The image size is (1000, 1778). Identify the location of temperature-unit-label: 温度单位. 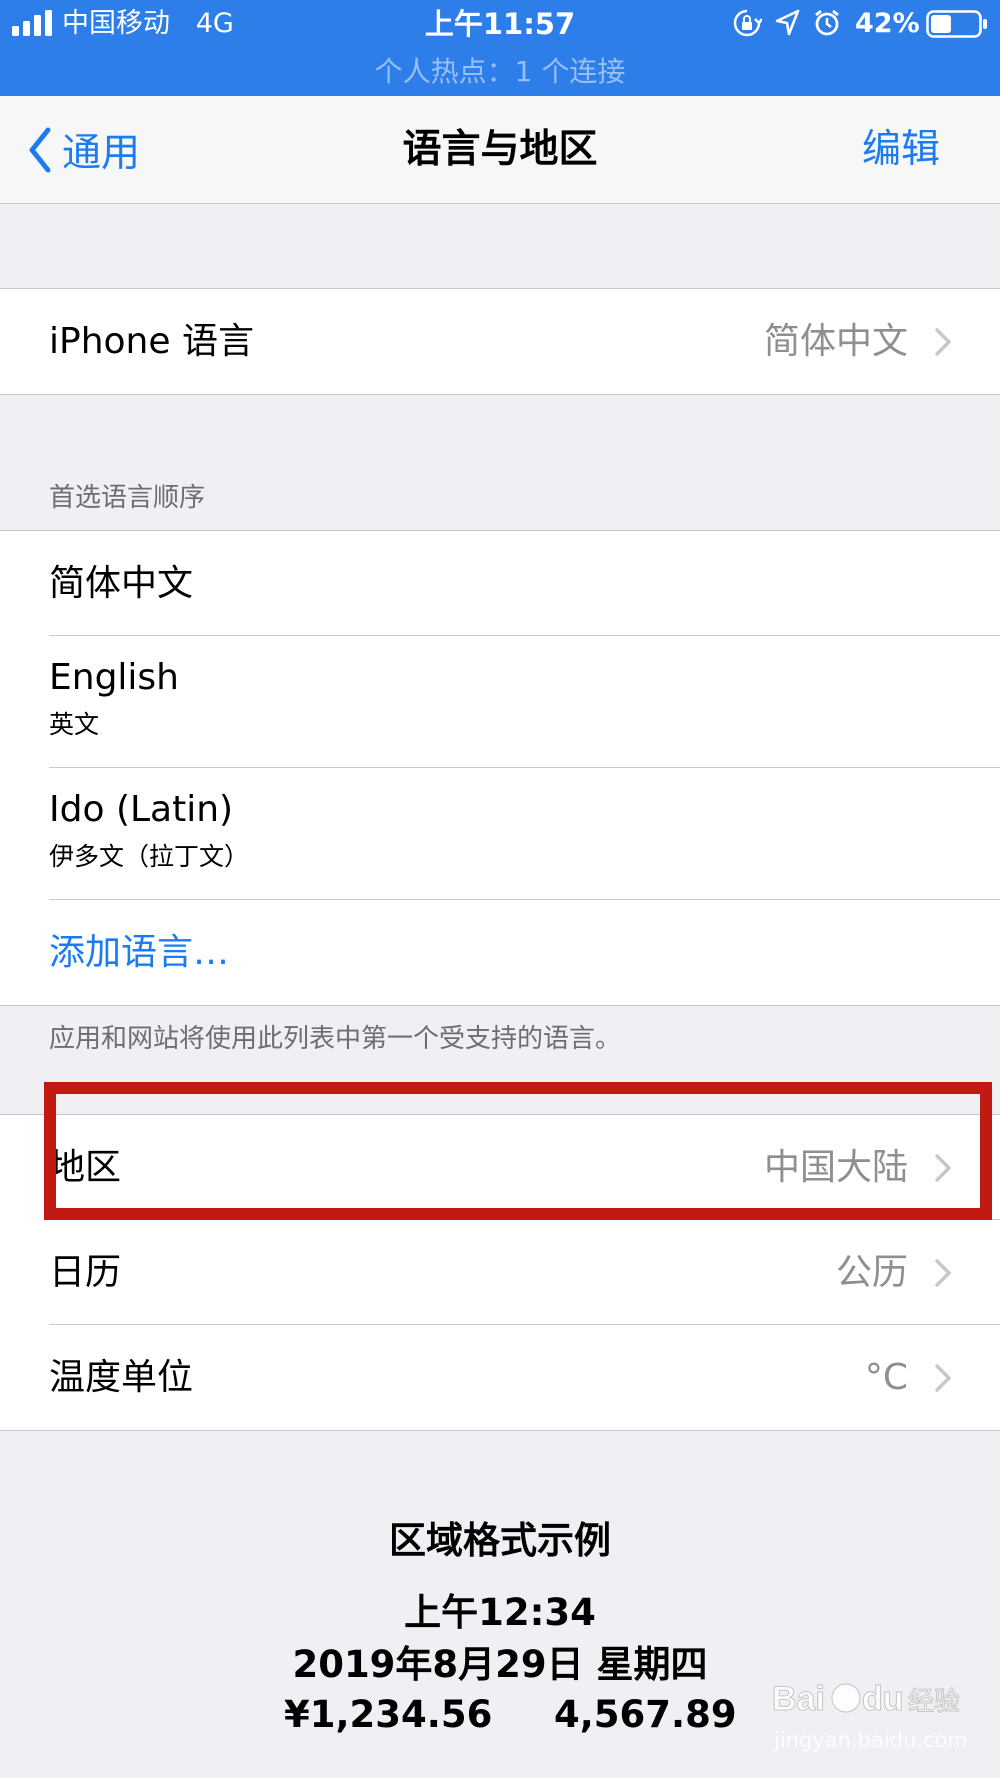
(121, 1377).